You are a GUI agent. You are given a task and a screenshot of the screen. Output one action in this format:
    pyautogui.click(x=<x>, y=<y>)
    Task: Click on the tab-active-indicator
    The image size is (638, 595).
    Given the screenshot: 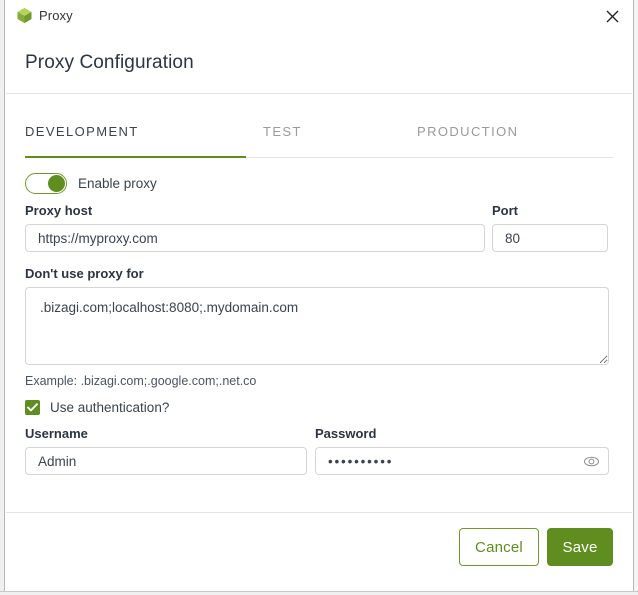 What is the action you would take?
    pyautogui.click(x=135, y=157)
    